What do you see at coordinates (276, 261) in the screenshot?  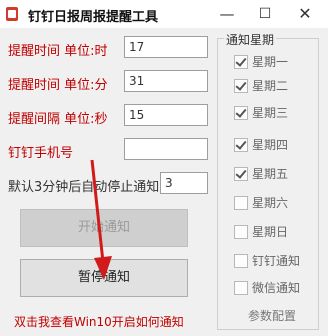 I see `dingtalk-notify-label: 钉钉通知` at bounding box center [276, 261].